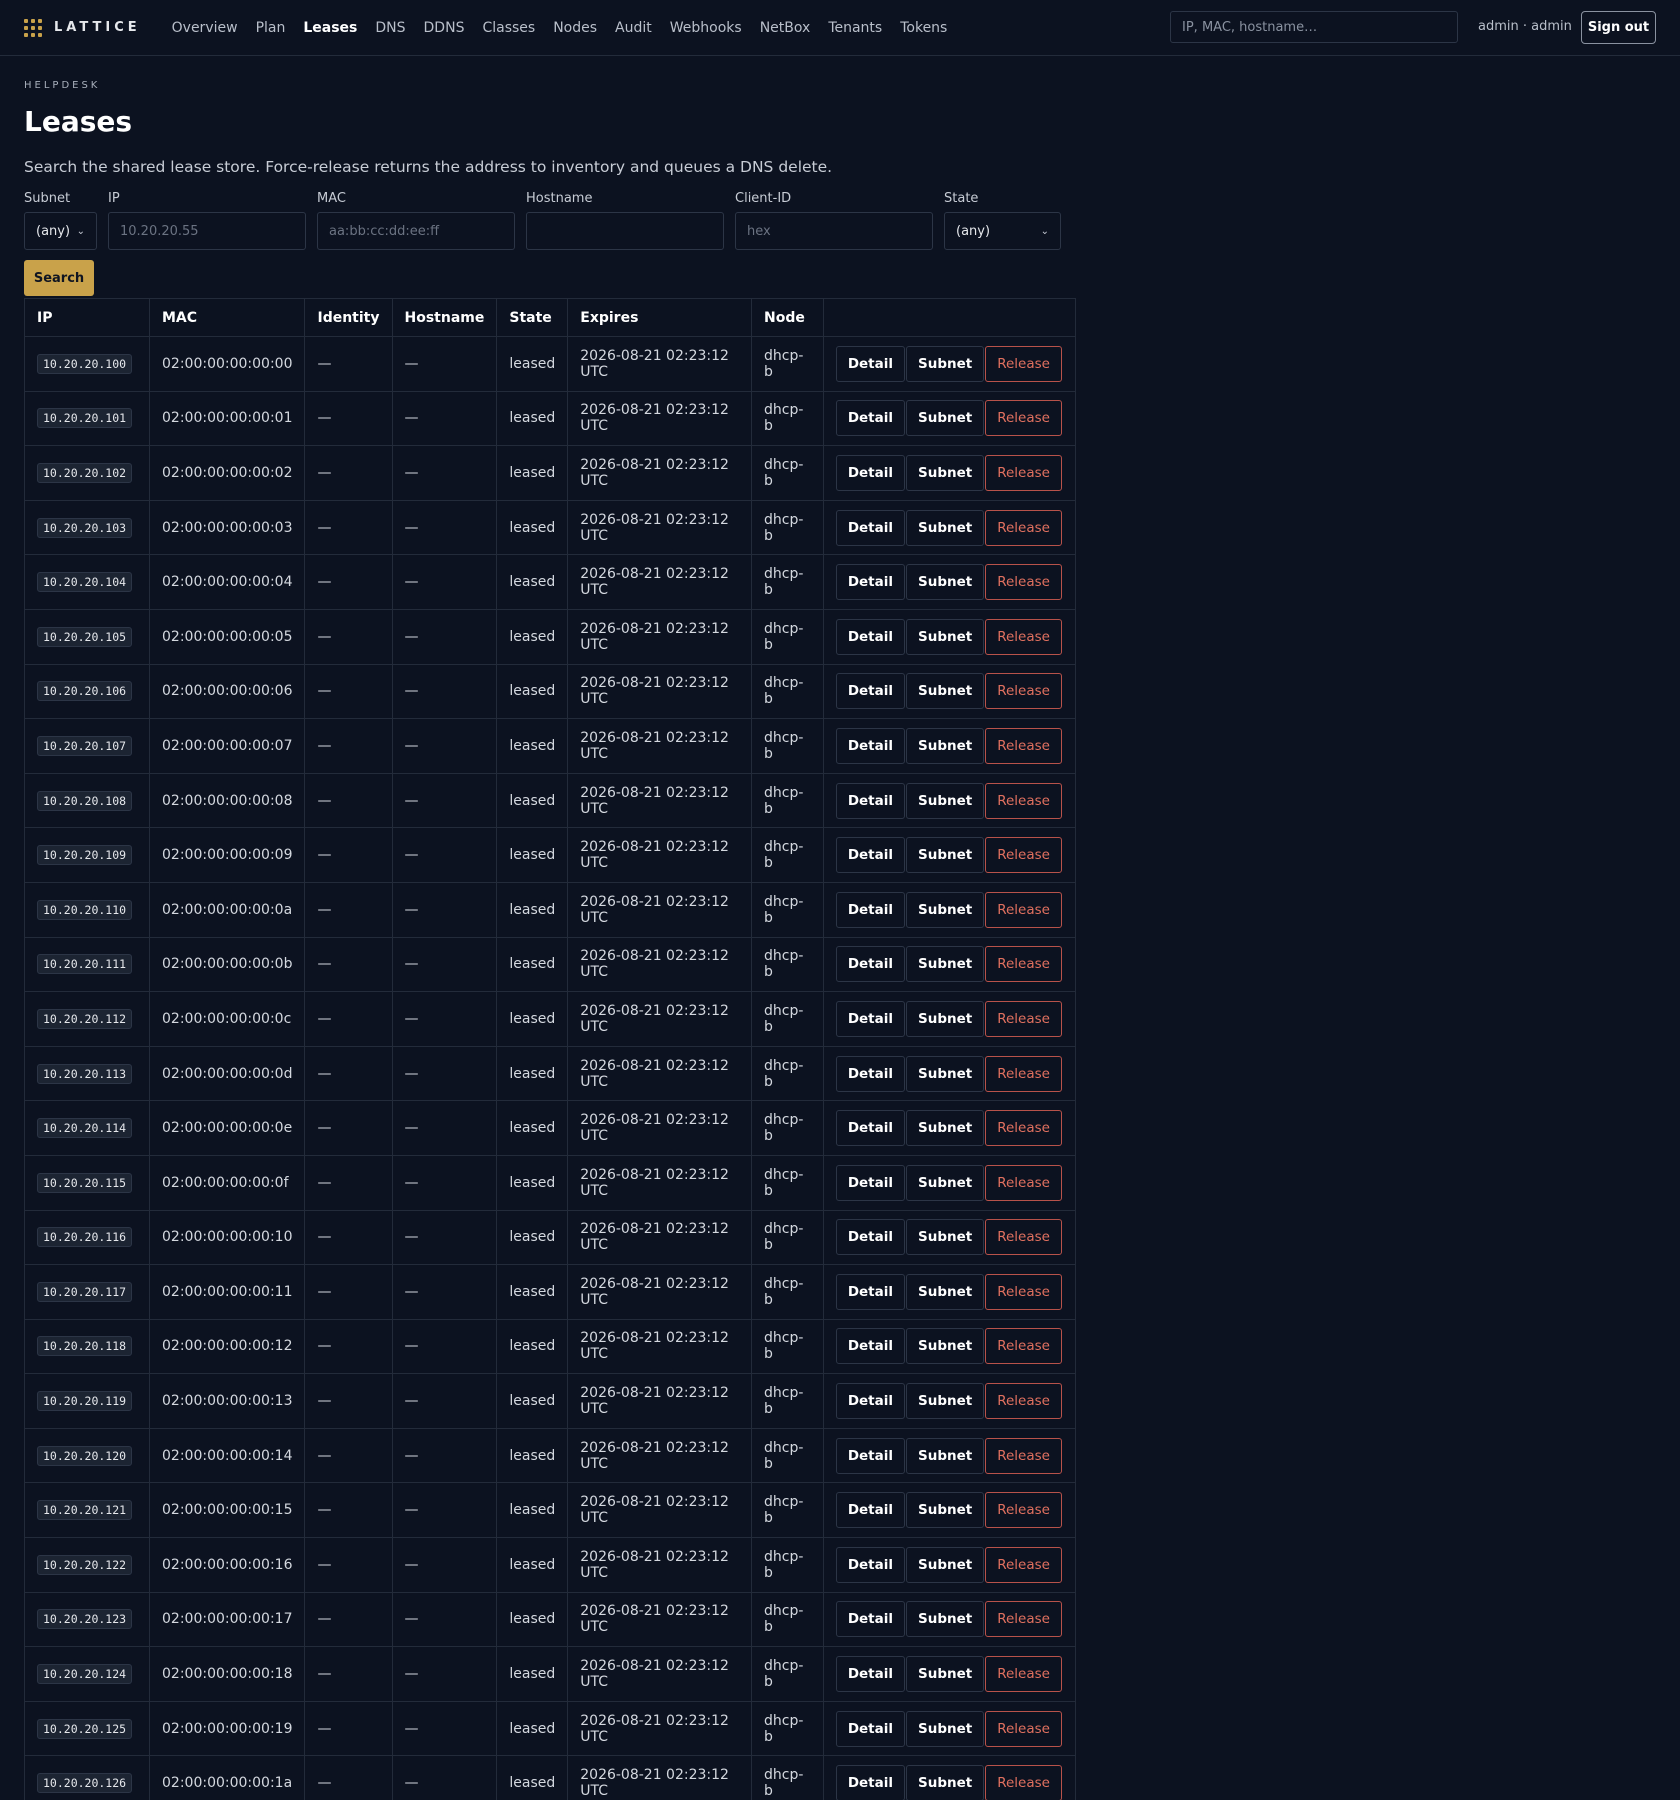  What do you see at coordinates (1314, 27) in the screenshot?
I see `global-search-input` at bounding box center [1314, 27].